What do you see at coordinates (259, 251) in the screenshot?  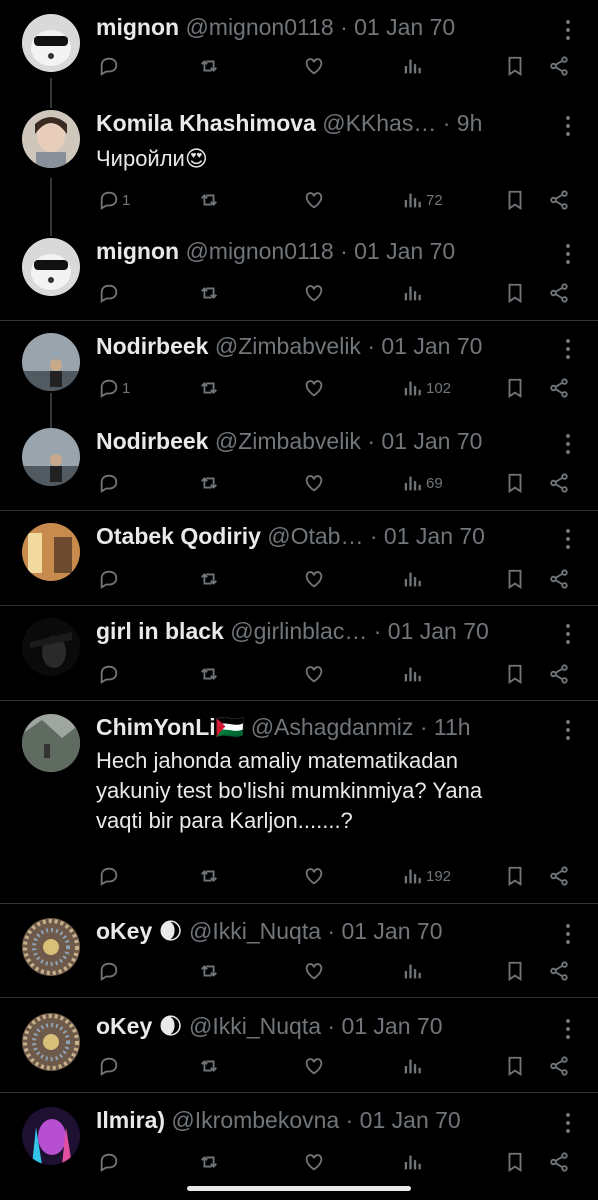 I see `author-handle: @mignon0118` at bounding box center [259, 251].